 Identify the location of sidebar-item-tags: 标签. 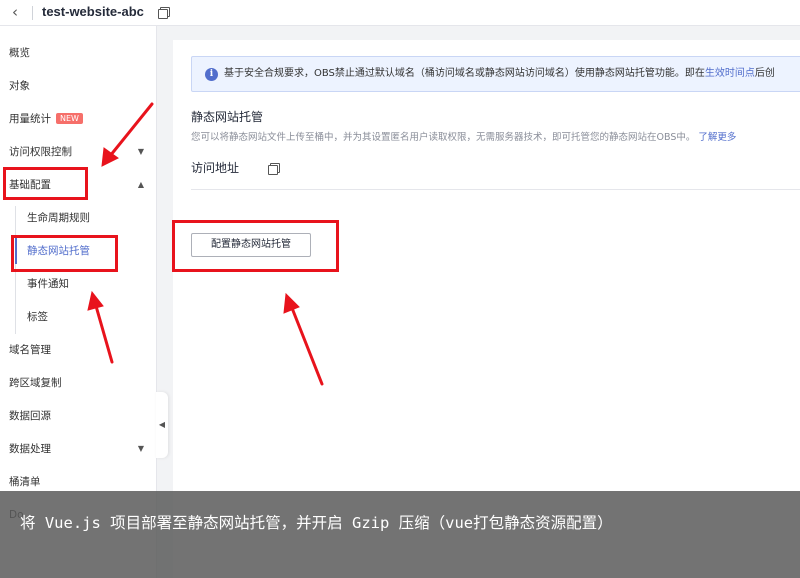
(78, 317).